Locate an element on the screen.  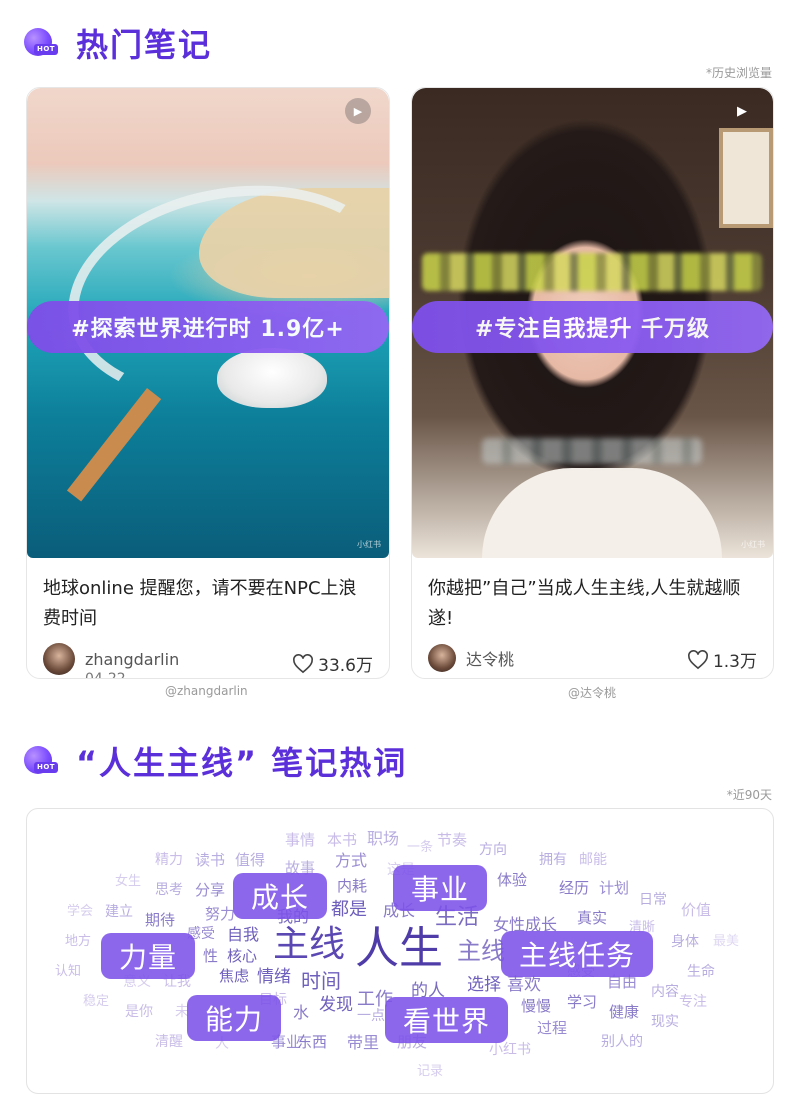
cloud-word: 小红书 is located at coordinates (510, 1050).